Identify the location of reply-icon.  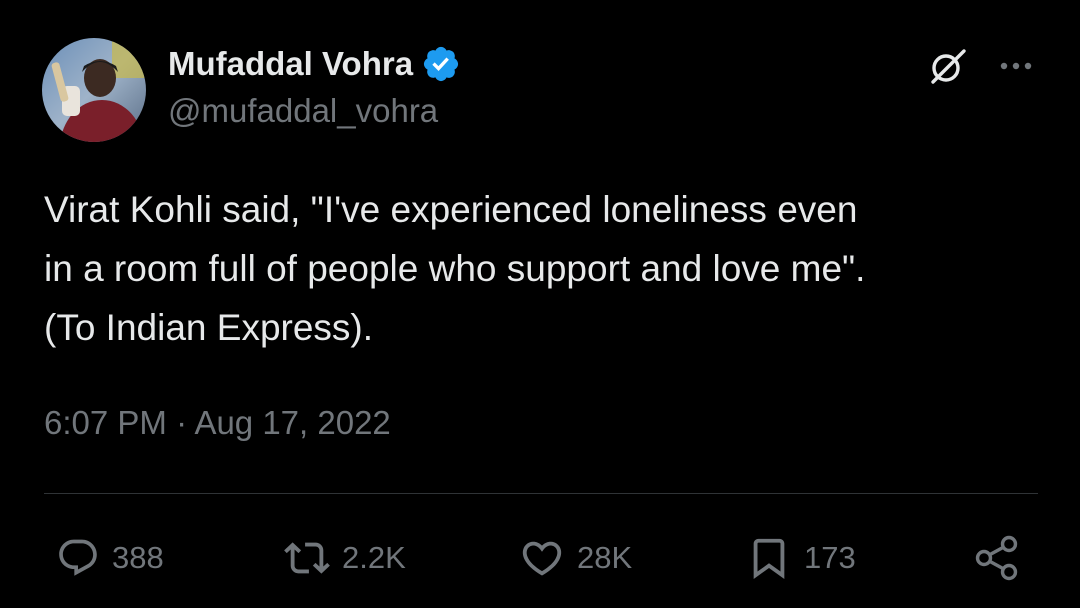
(78, 557).